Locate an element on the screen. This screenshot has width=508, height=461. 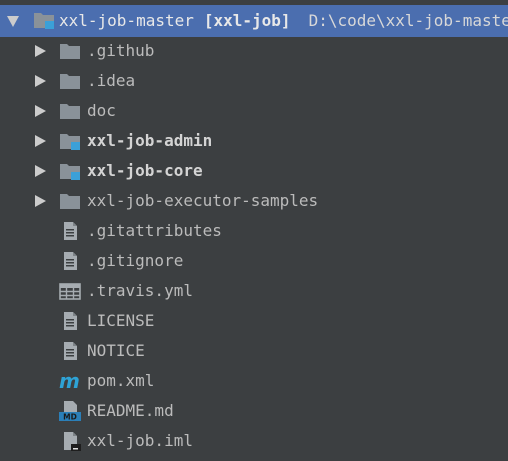
root-path: D:\code\xxl-job-master is located at coordinates (408, 20).